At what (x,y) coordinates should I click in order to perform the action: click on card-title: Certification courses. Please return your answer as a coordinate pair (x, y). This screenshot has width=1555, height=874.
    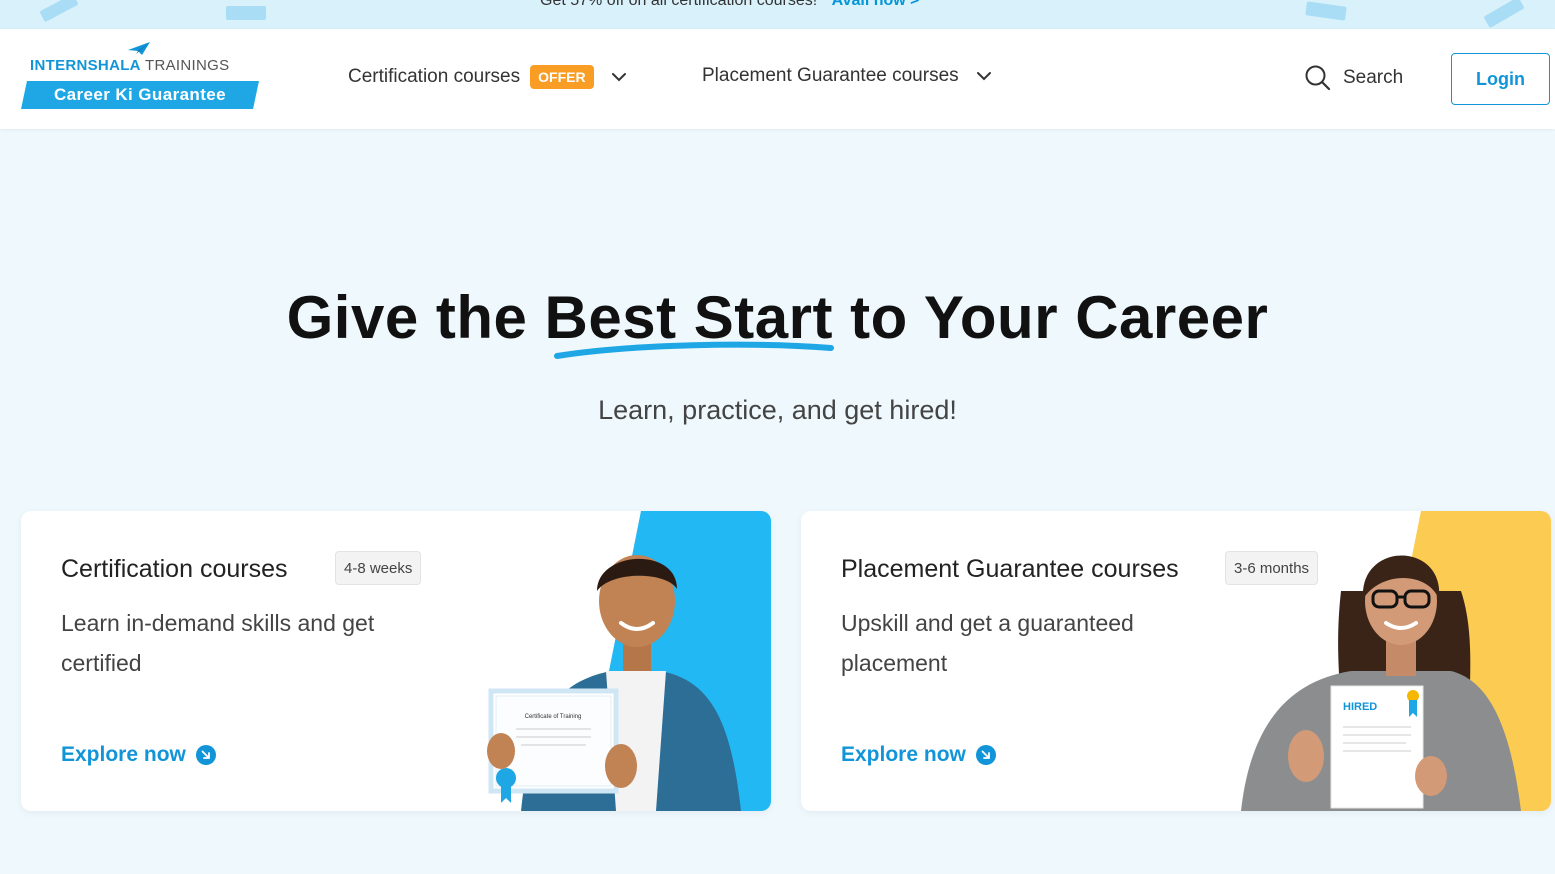
    Looking at the image, I should click on (174, 569).